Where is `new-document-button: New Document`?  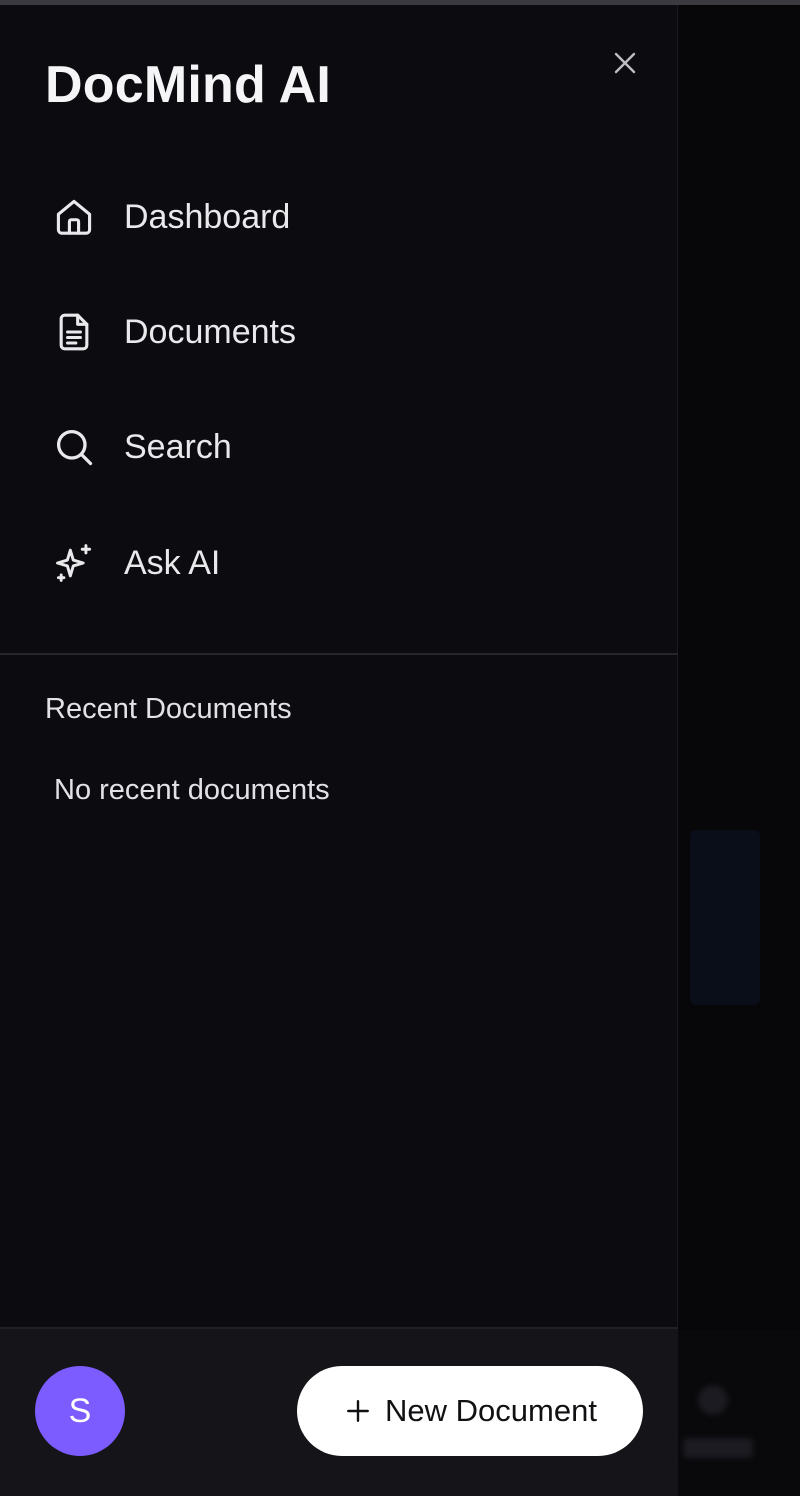 new-document-button: New Document is located at coordinates (470, 1411).